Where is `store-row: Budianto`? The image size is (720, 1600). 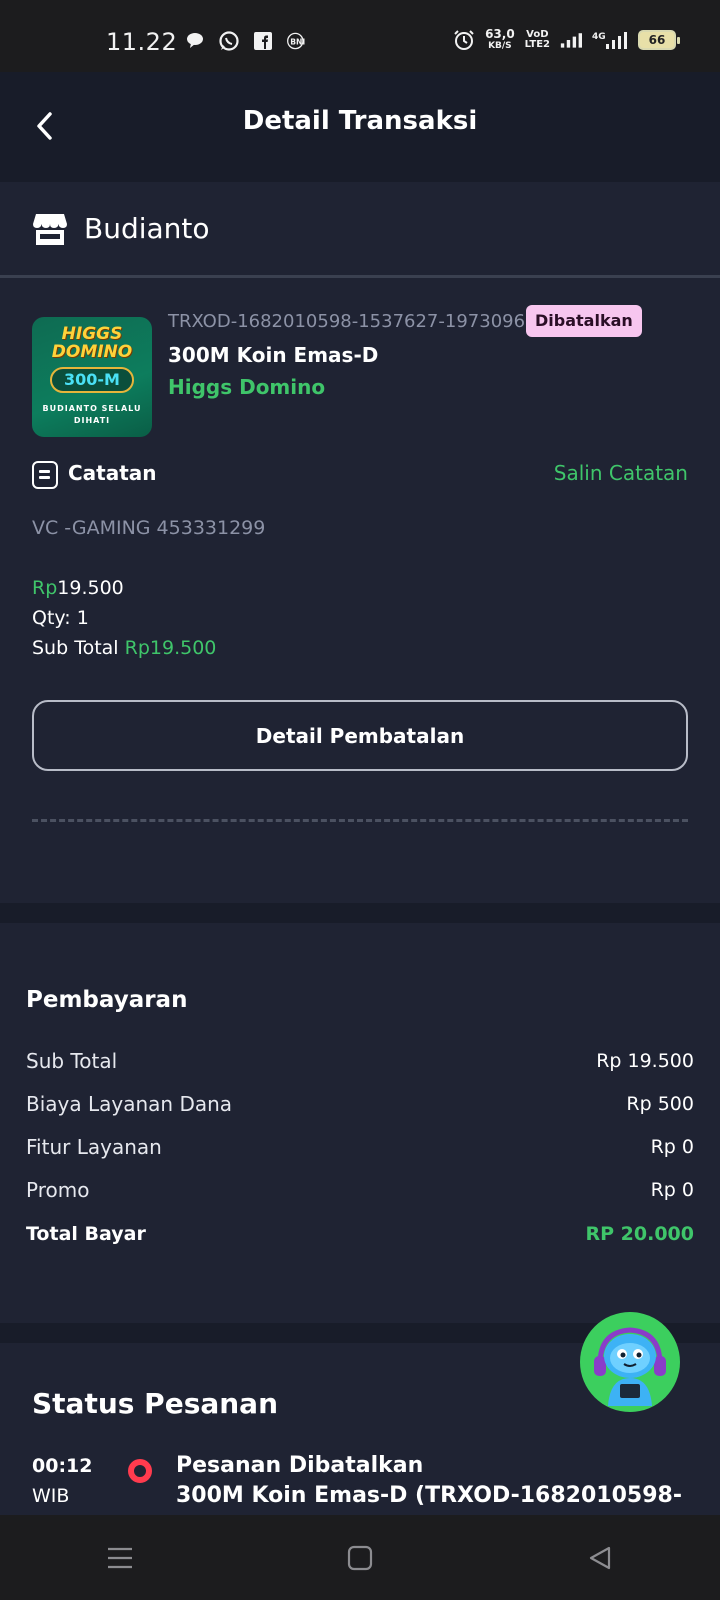 store-row: Budianto is located at coordinates (360, 230).